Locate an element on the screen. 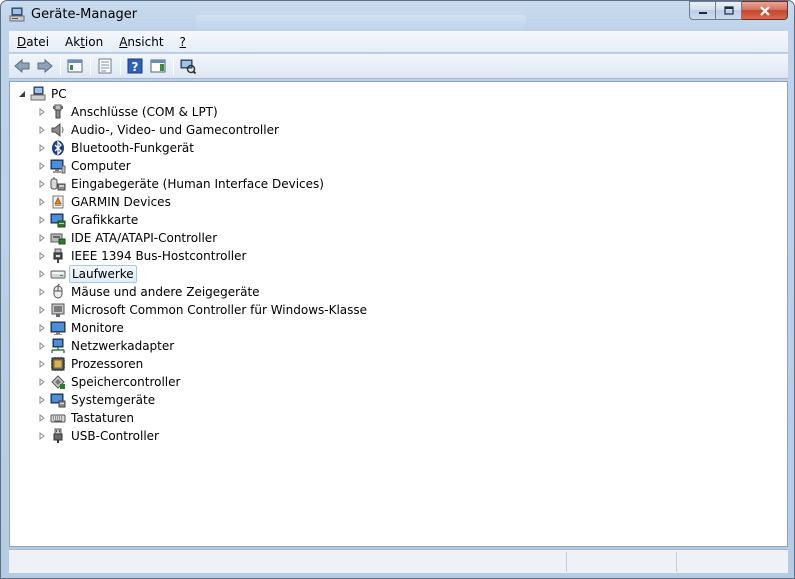 The image size is (795, 579). tree-item: Grafikkarte is located at coordinates (89, 220).